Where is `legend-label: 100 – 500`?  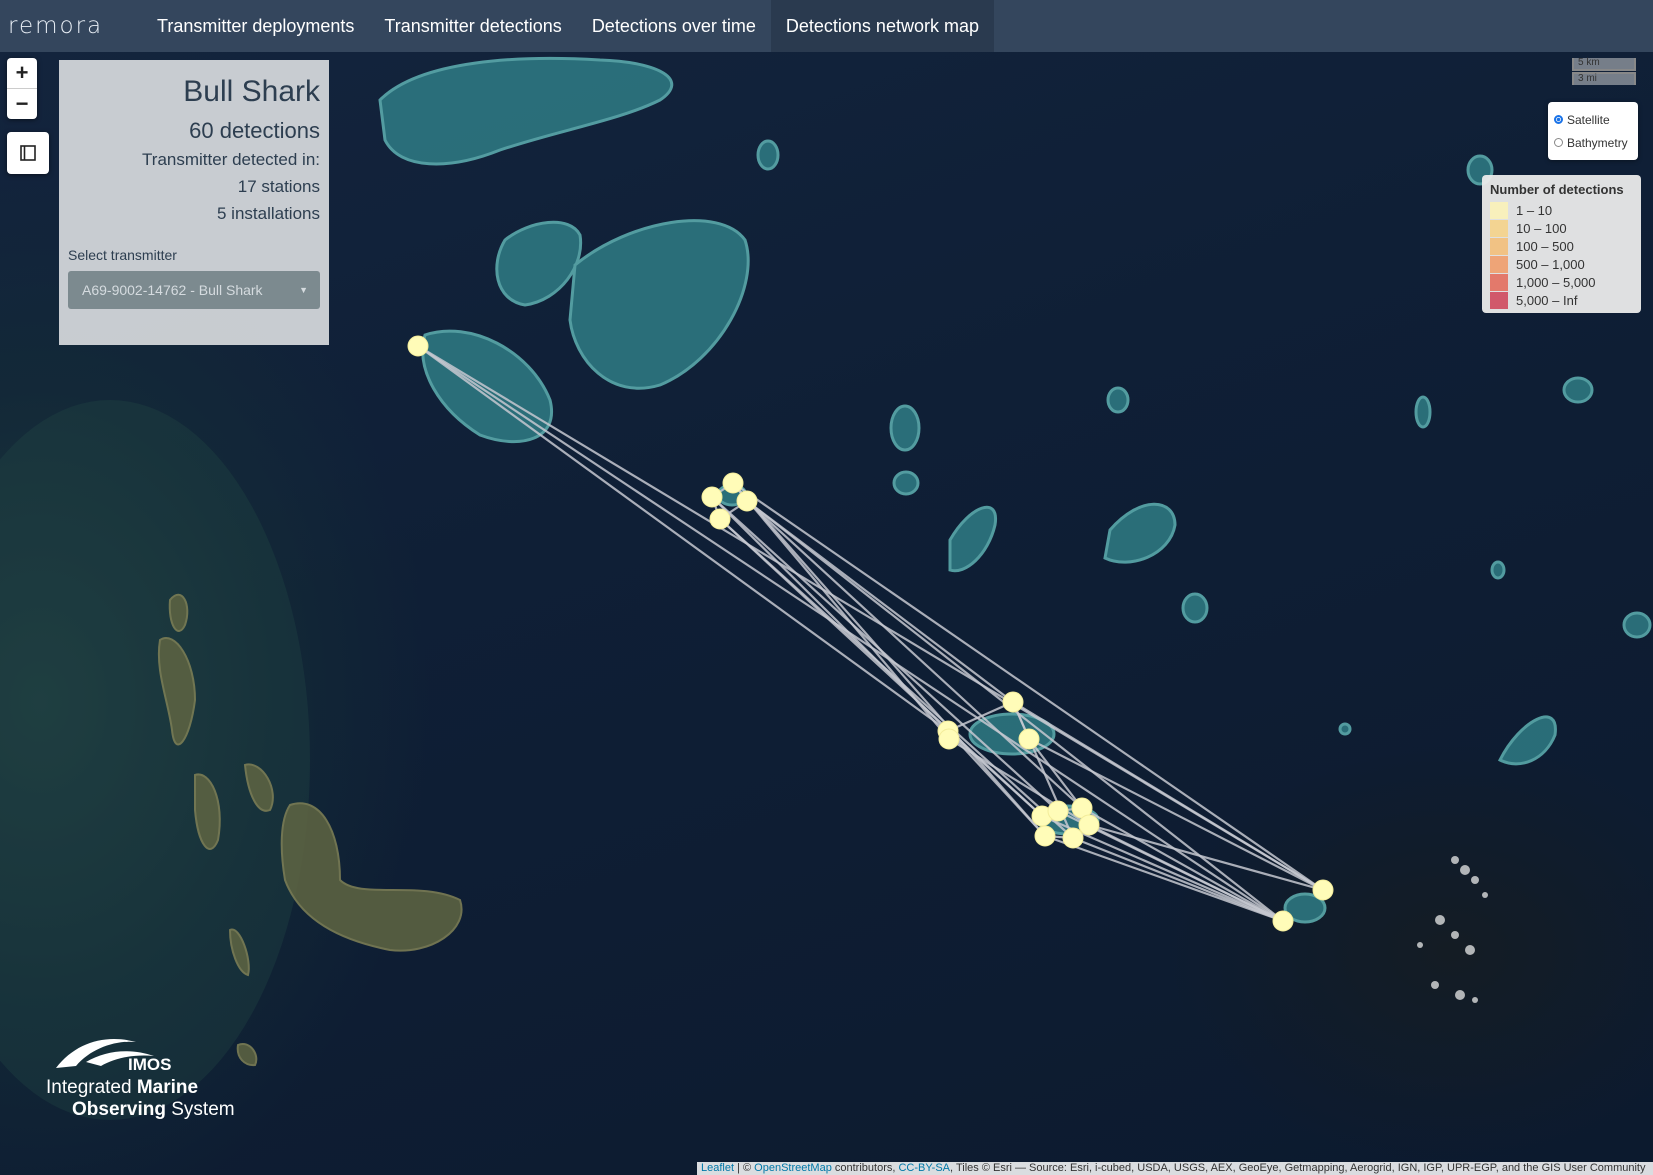 legend-label: 100 – 500 is located at coordinates (1545, 246).